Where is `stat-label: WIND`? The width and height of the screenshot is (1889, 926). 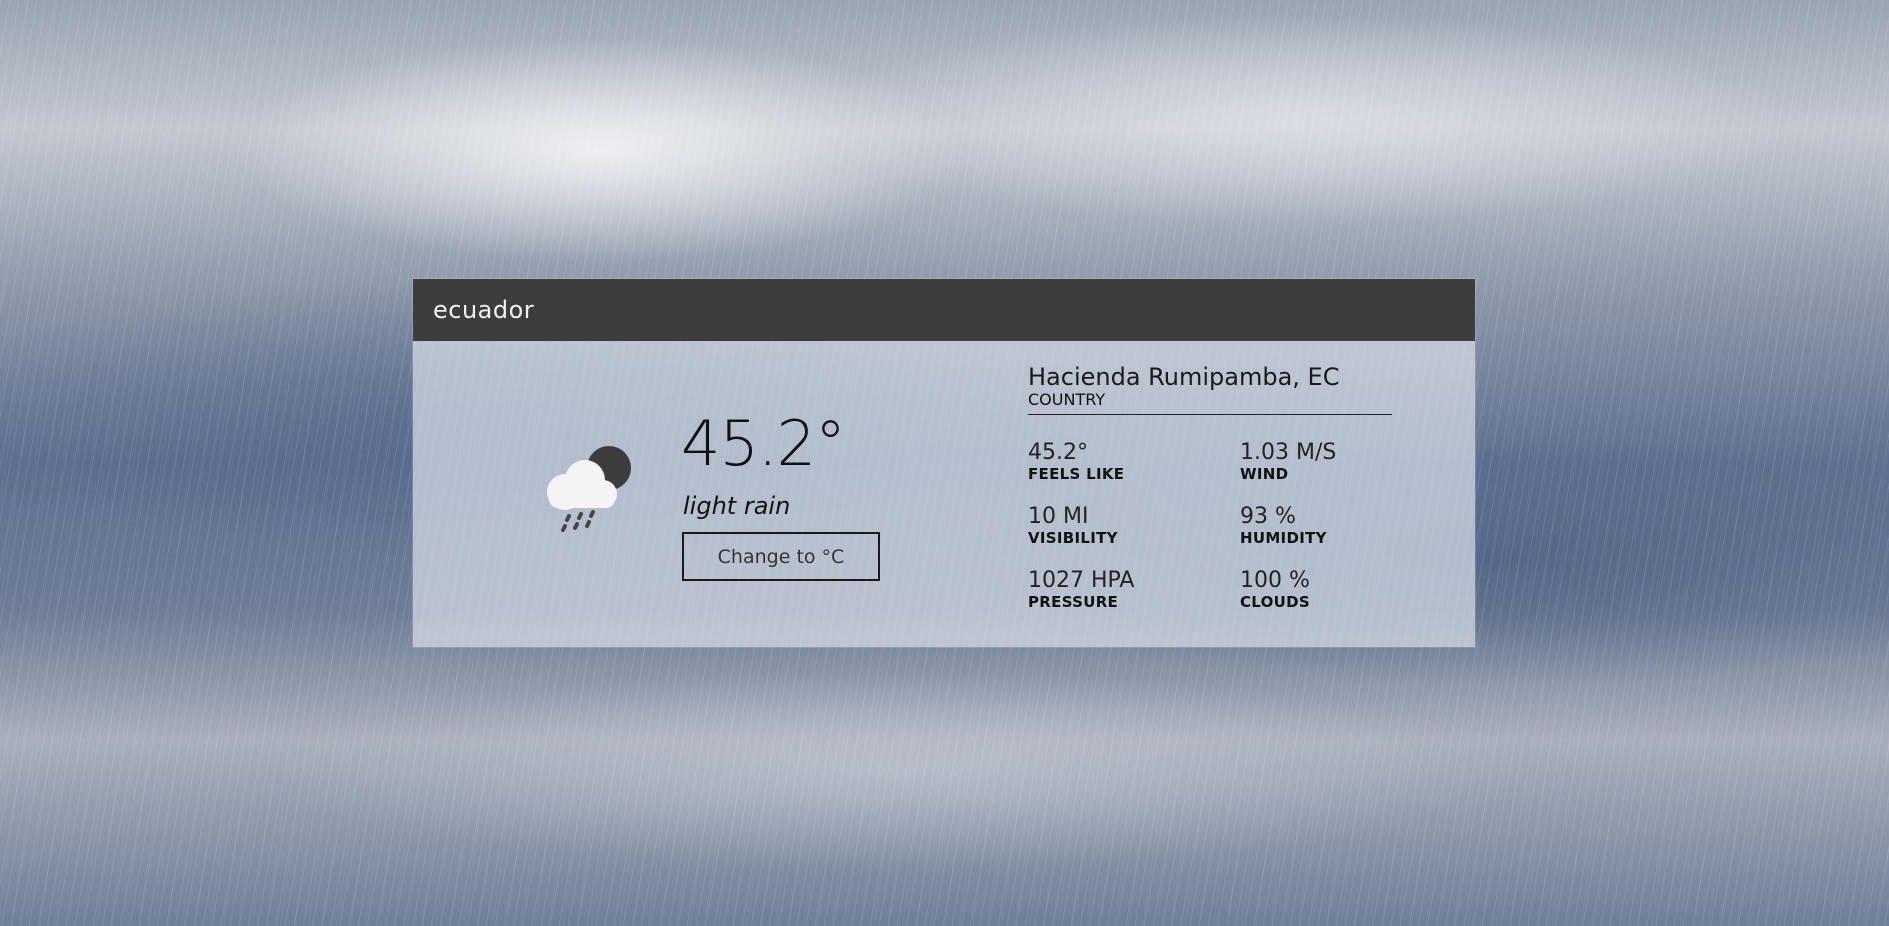 stat-label: WIND is located at coordinates (1264, 474).